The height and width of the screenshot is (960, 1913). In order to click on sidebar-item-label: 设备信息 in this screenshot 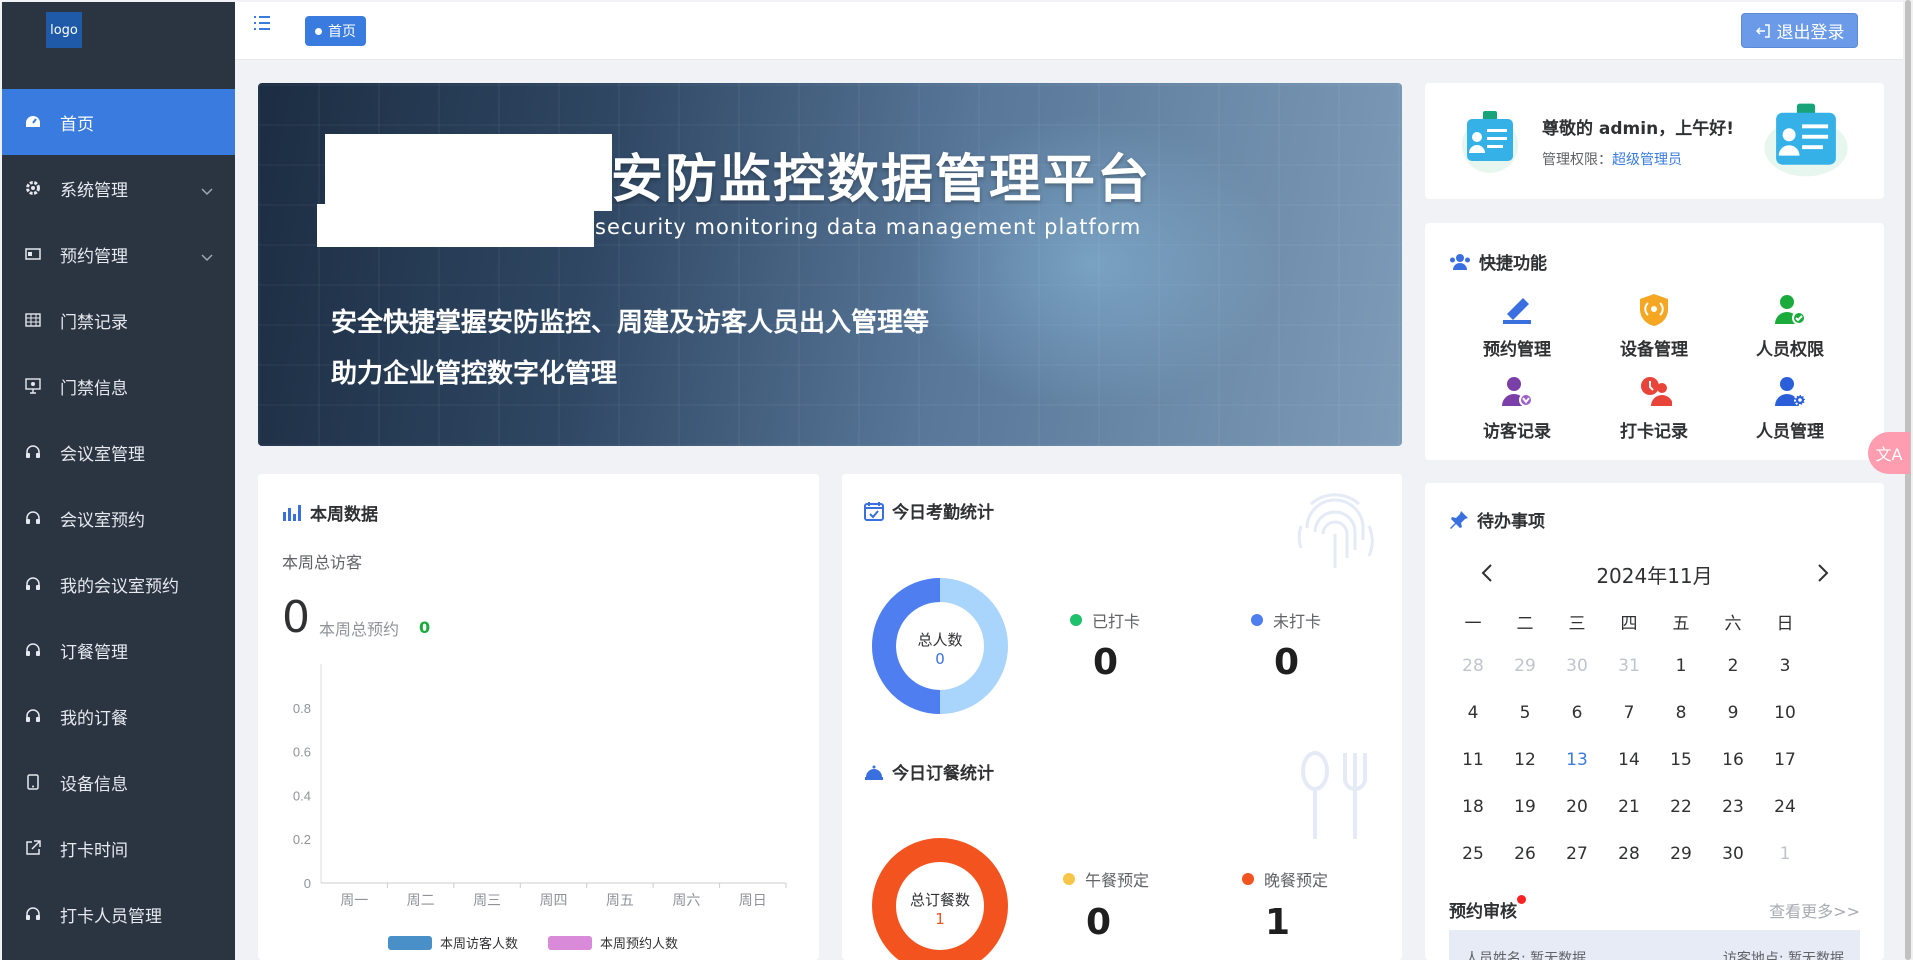, I will do `click(94, 784)`.